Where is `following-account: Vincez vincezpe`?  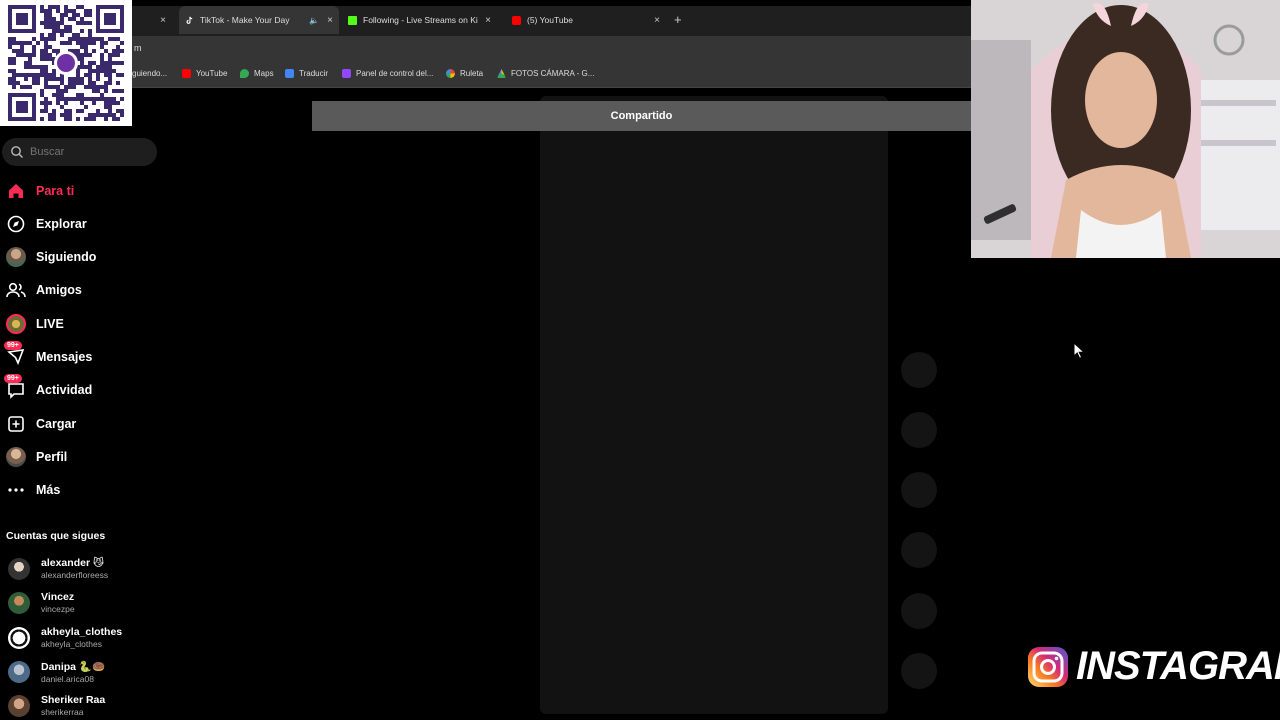
following-account: Vincez vincezpe is located at coordinates (41, 602).